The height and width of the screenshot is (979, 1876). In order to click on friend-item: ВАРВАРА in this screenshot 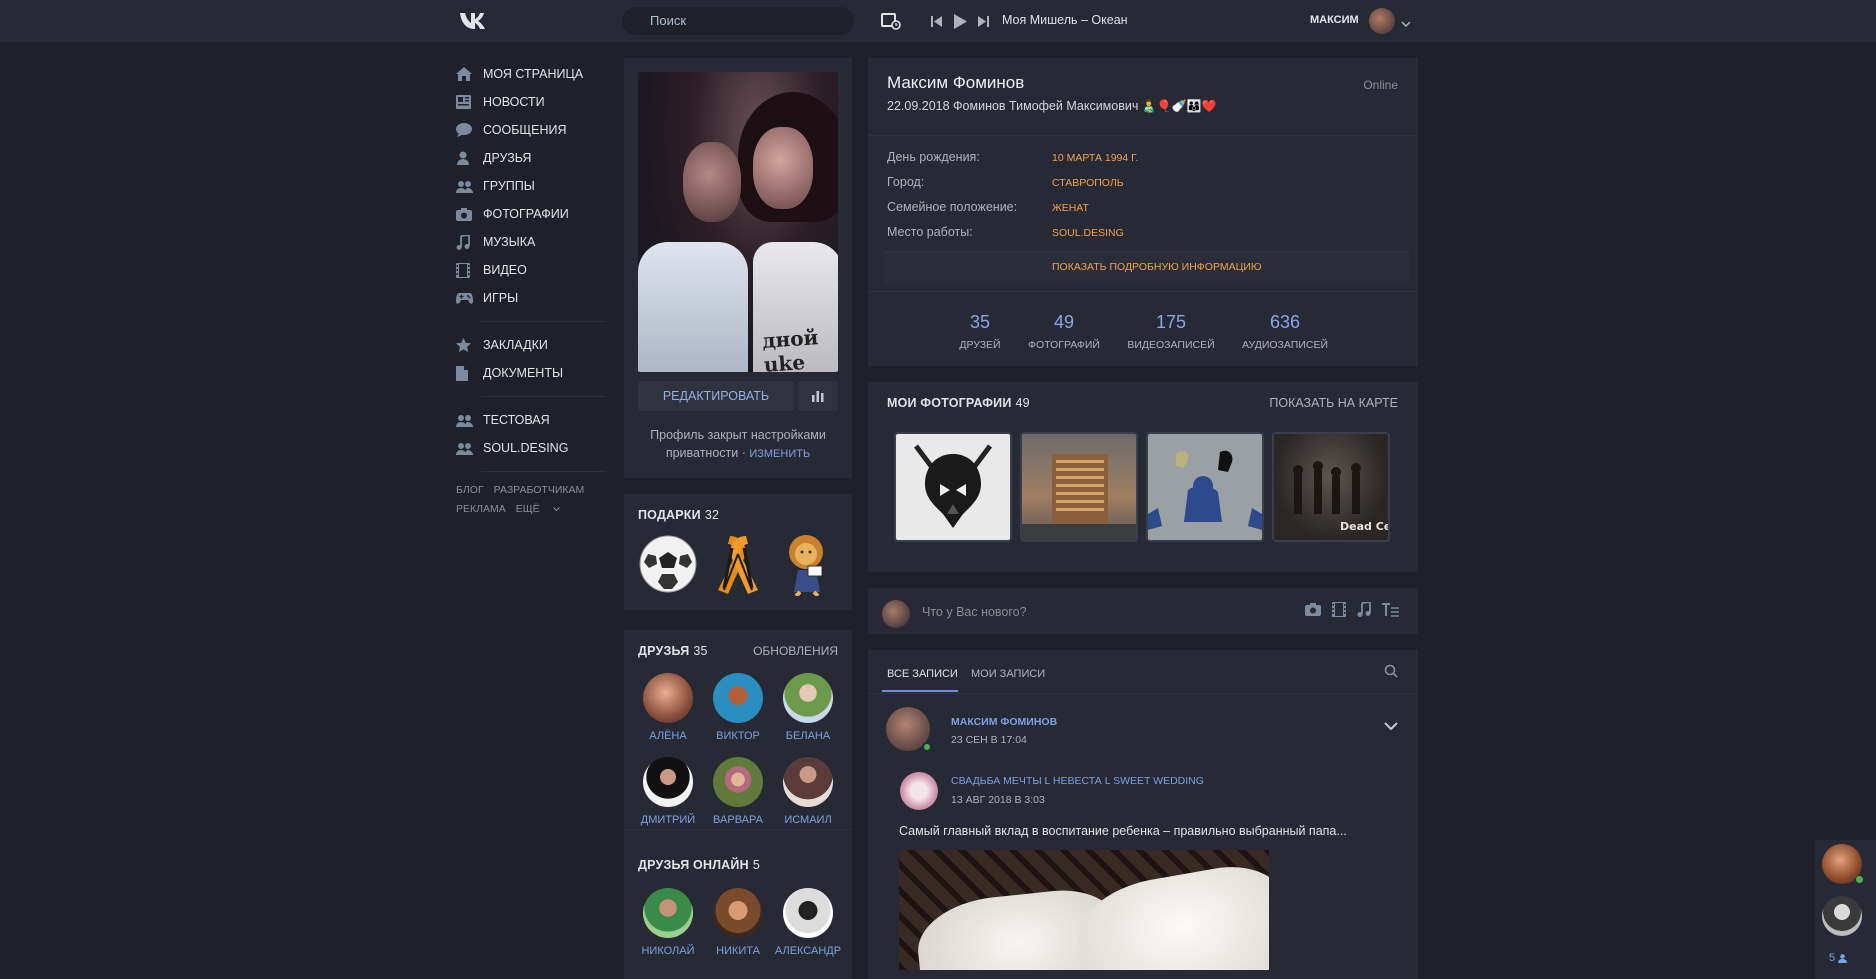, I will do `click(738, 791)`.